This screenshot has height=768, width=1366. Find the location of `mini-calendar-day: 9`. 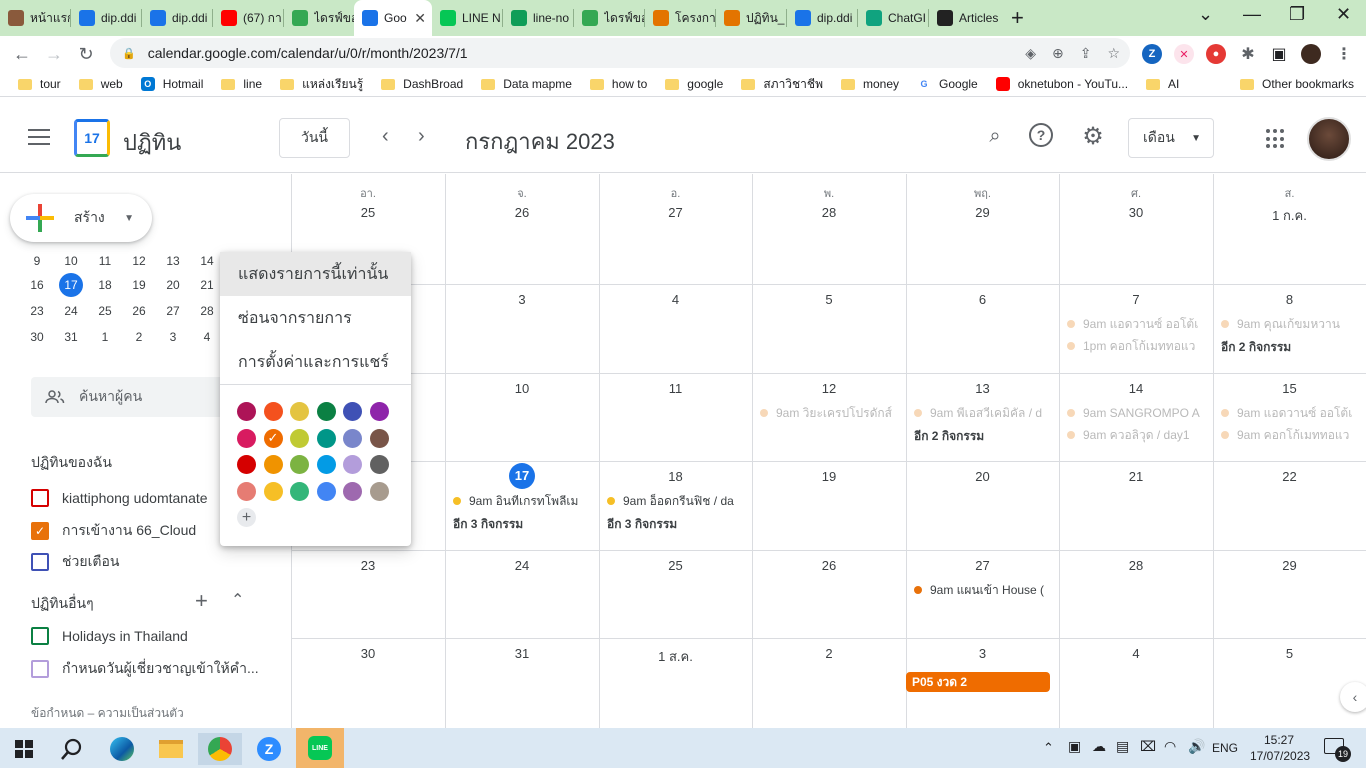

mini-calendar-day: 9 is located at coordinates (37, 261).